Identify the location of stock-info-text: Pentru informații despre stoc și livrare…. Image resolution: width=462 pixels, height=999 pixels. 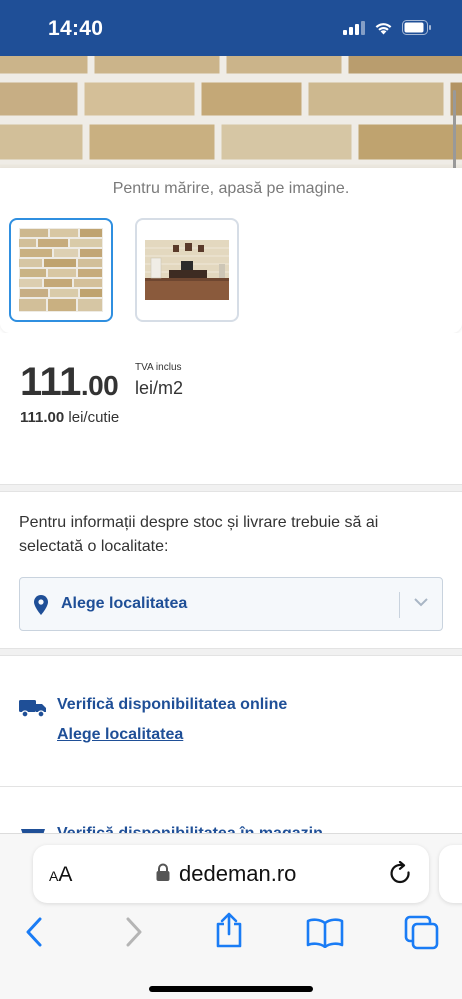
(199, 534).